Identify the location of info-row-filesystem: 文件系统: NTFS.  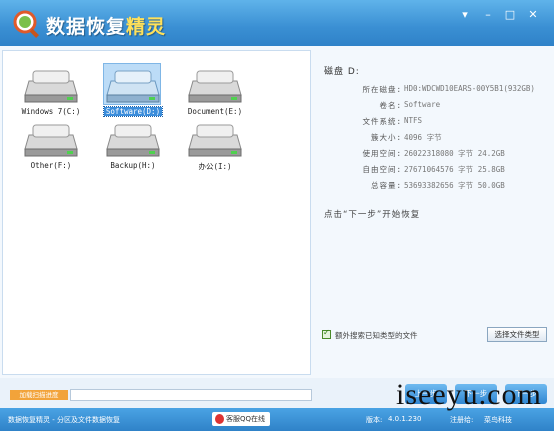
(432, 123).